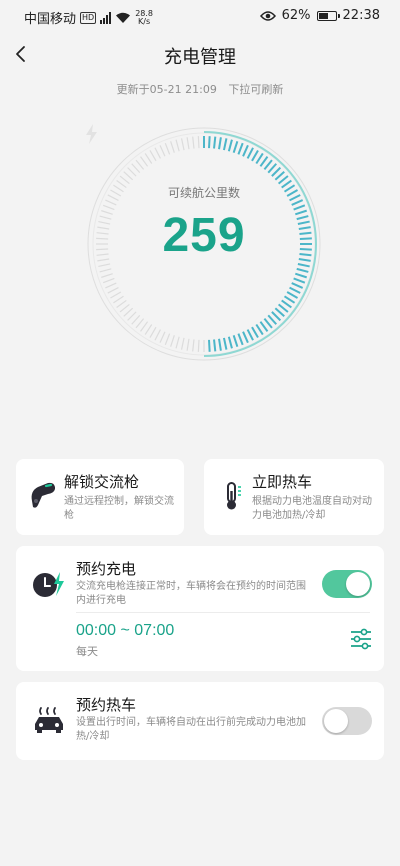  I want to click on scheduled-charge-icon, so click(48, 584).